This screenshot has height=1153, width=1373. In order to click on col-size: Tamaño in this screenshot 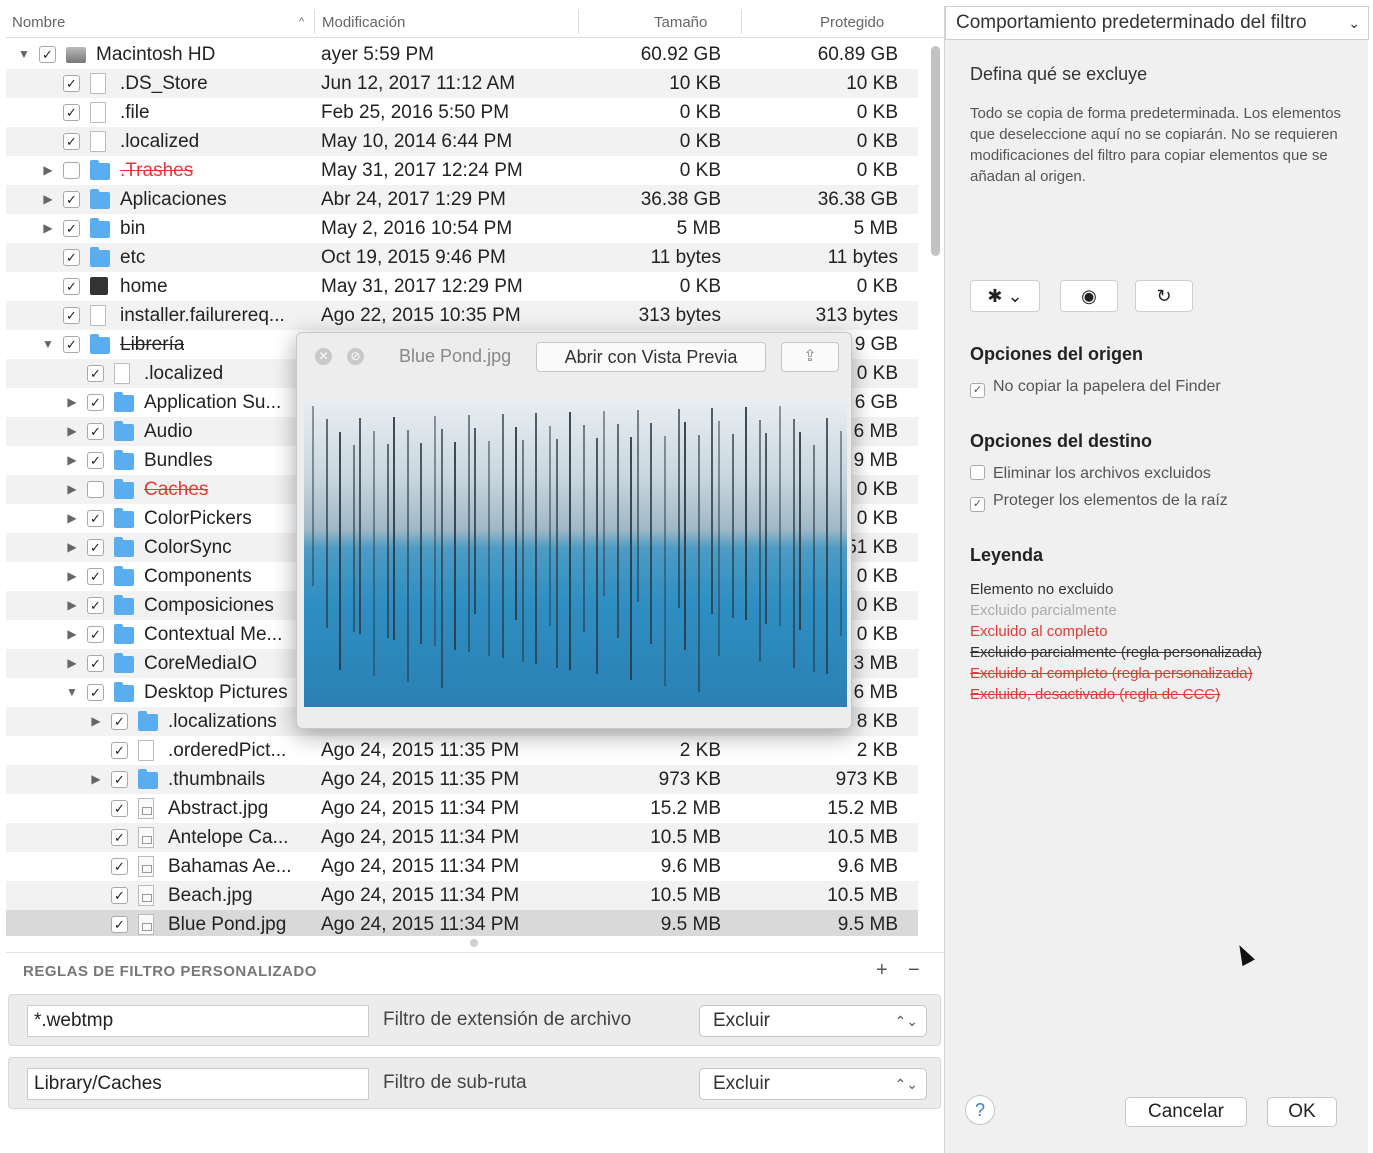, I will do `click(680, 22)`.